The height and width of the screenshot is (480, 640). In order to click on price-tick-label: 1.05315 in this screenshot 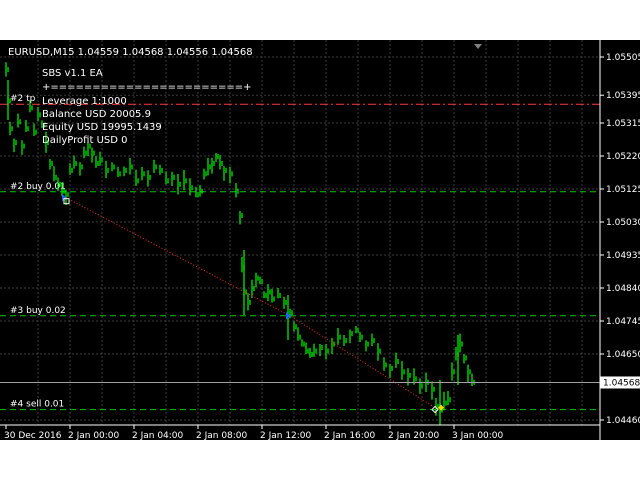, I will do `click(623, 124)`.